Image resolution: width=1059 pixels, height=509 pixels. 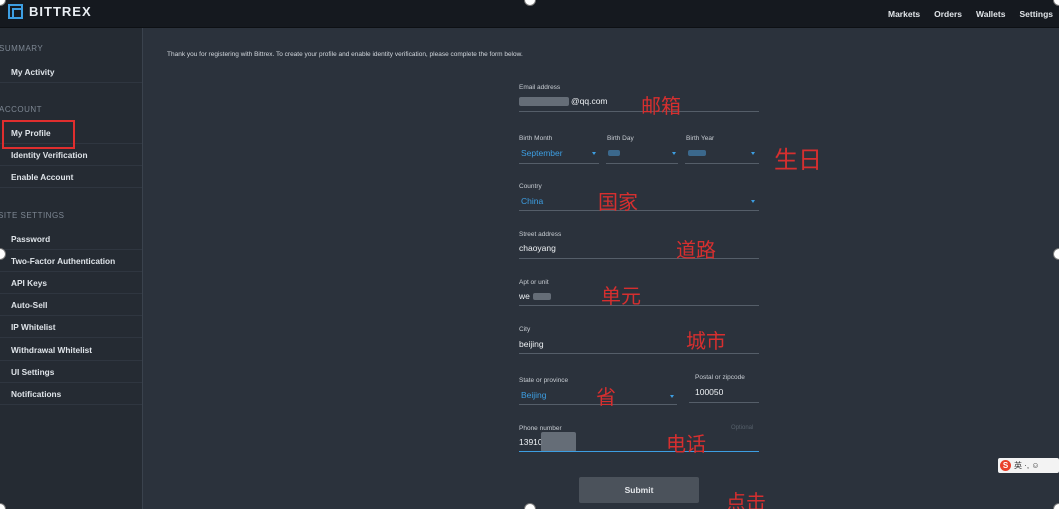 I want to click on birth-year-caret-icon, so click(x=753, y=153).